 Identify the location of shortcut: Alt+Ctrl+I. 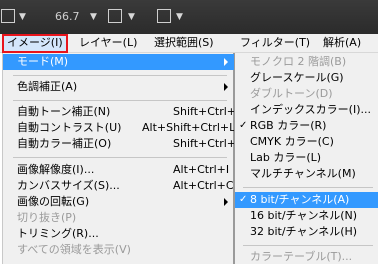
(201, 169).